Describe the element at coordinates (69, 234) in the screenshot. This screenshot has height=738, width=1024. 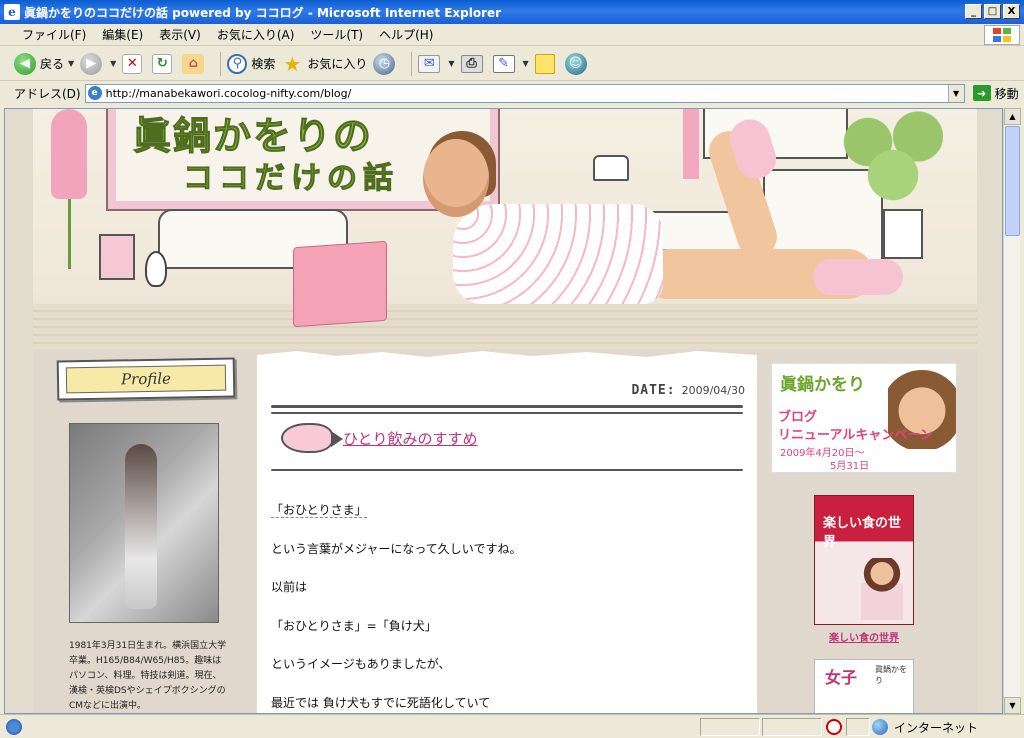
I see `mannequin-stand` at that location.